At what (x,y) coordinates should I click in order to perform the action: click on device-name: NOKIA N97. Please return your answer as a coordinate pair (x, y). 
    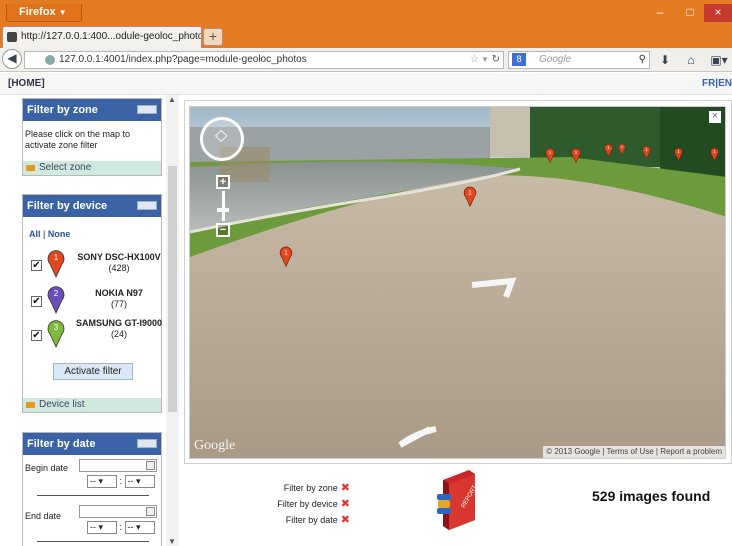
    Looking at the image, I should click on (119, 293).